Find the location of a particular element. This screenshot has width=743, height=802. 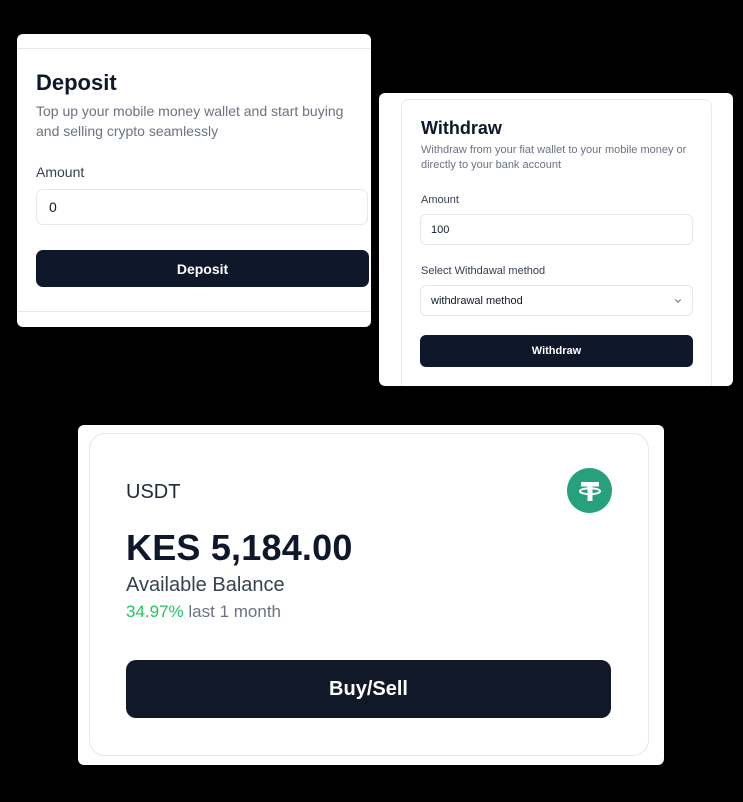

withdraw-button: Withdraw is located at coordinates (556, 351).